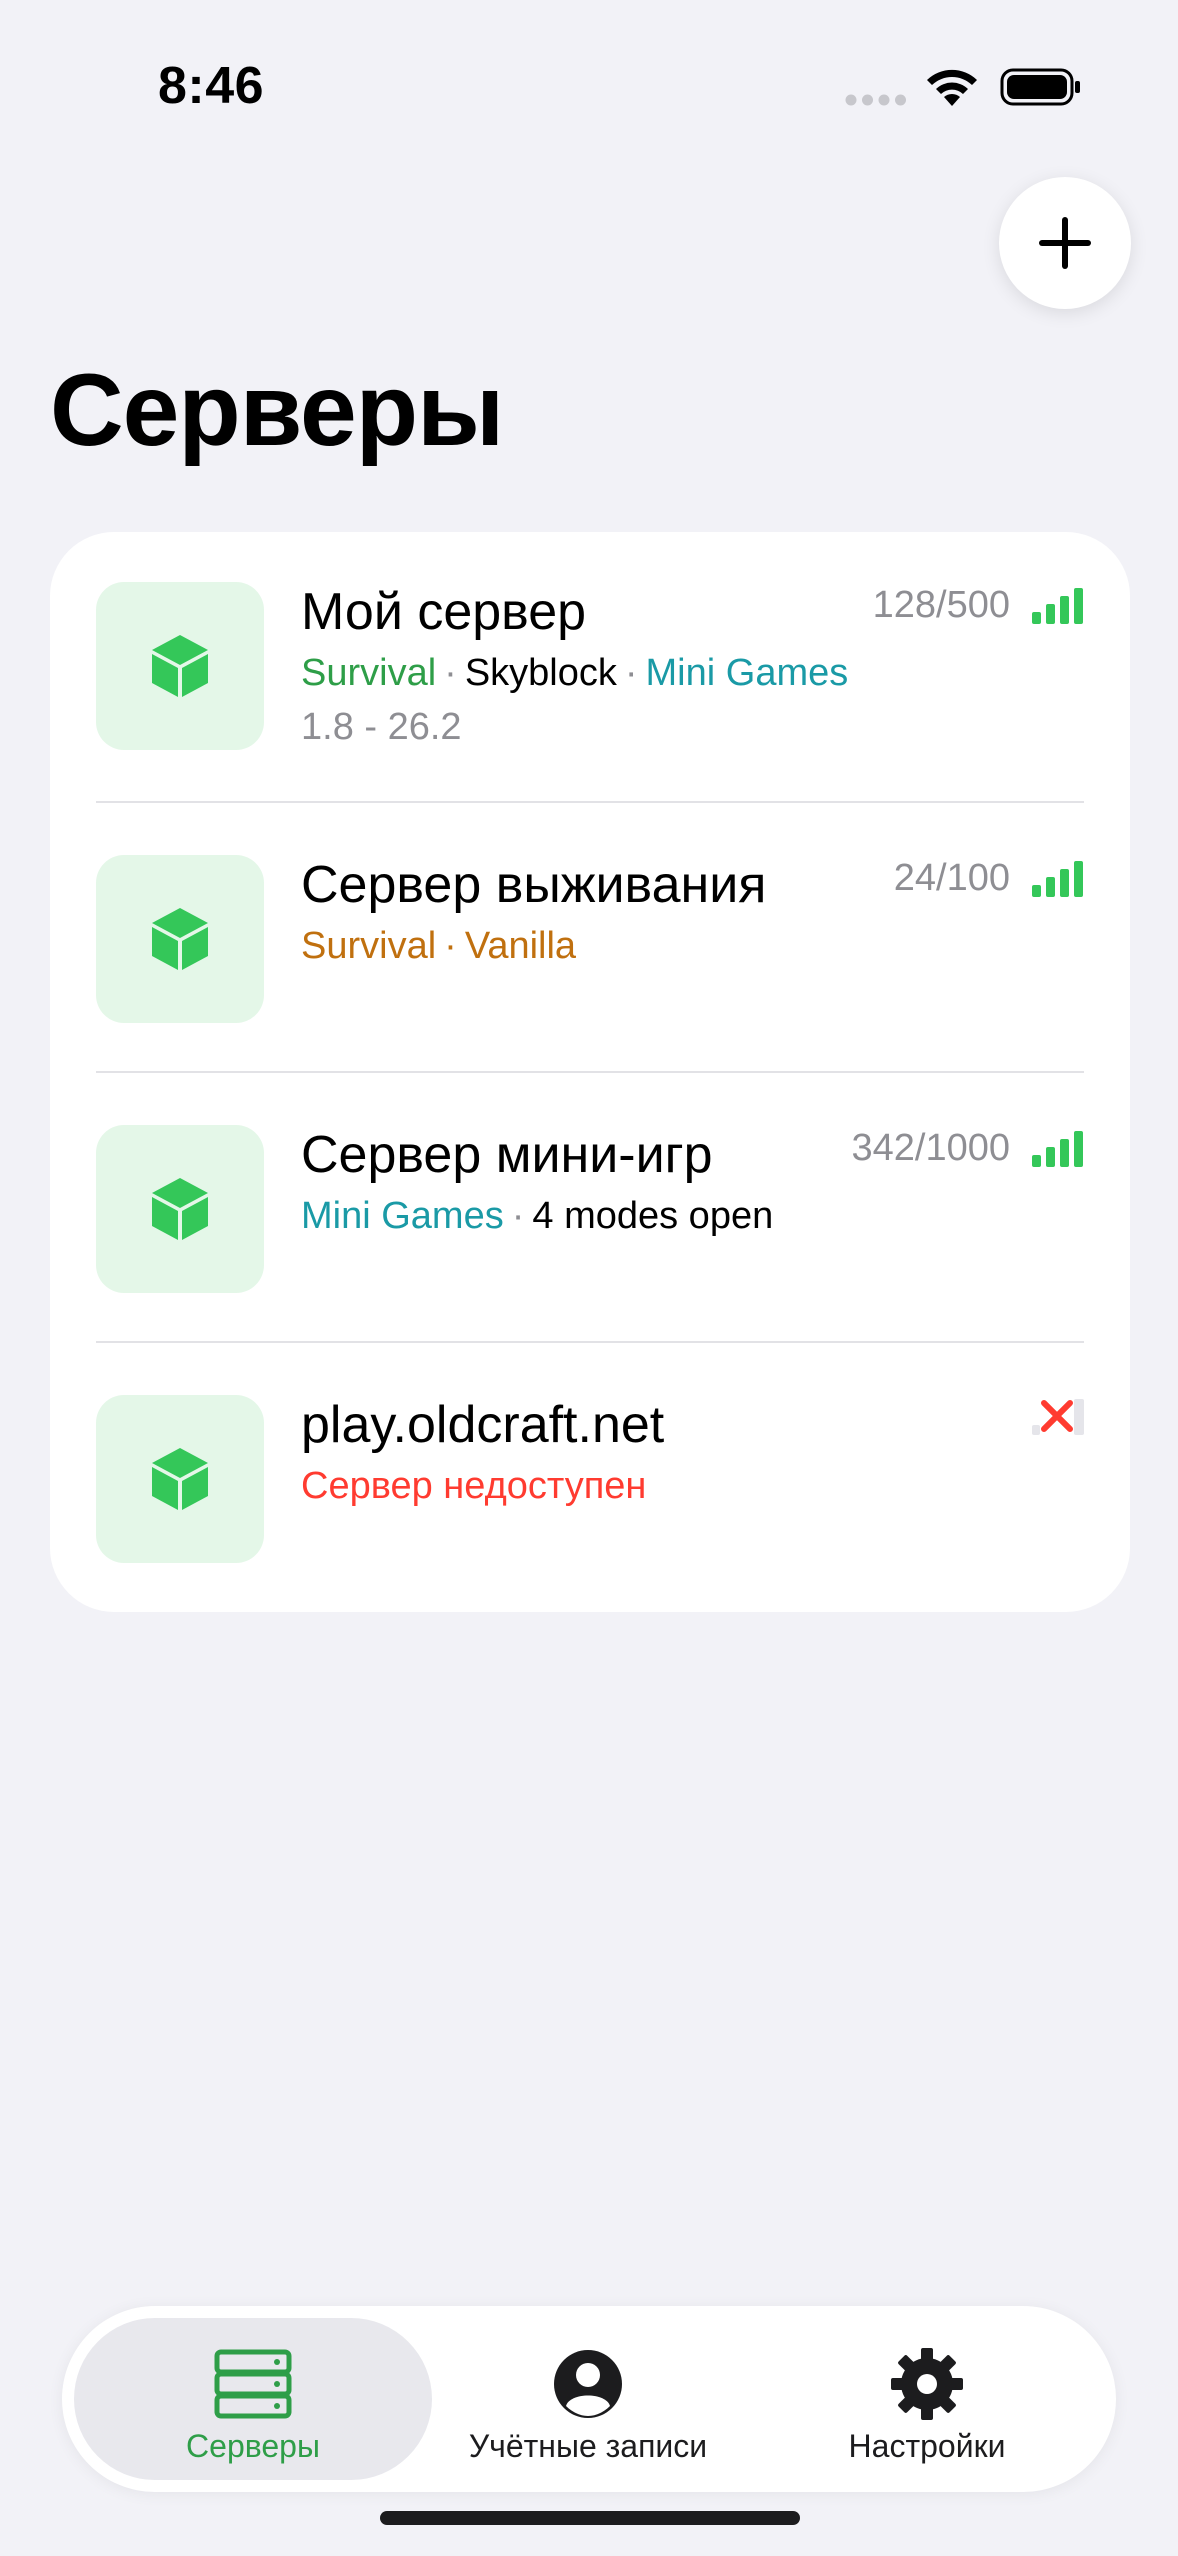 This screenshot has width=1178, height=2556. Describe the element at coordinates (520, 946) in the screenshot. I see `tag-vanilla: Vanilla` at that location.